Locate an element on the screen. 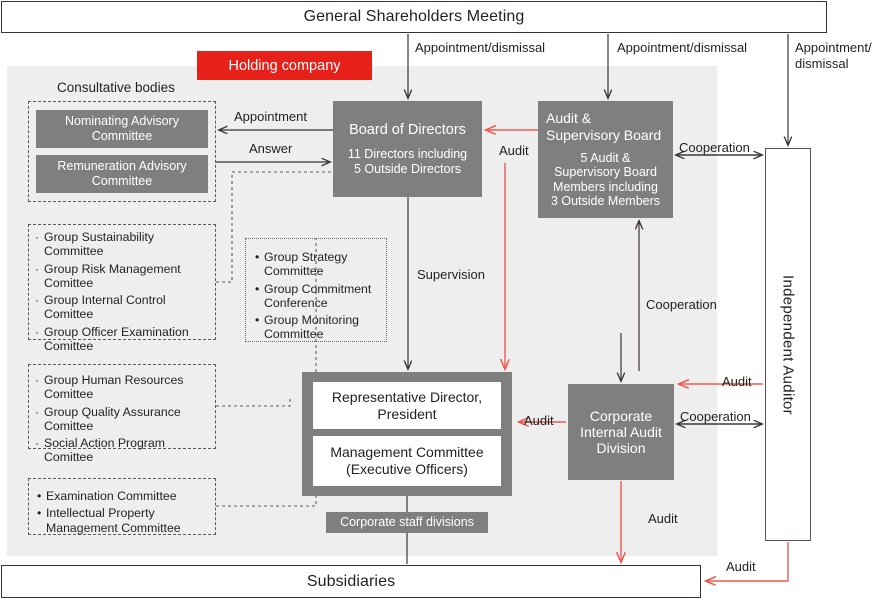 The image size is (880, 601). subsidiaries-box: Subsidiaries is located at coordinates (351, 581).